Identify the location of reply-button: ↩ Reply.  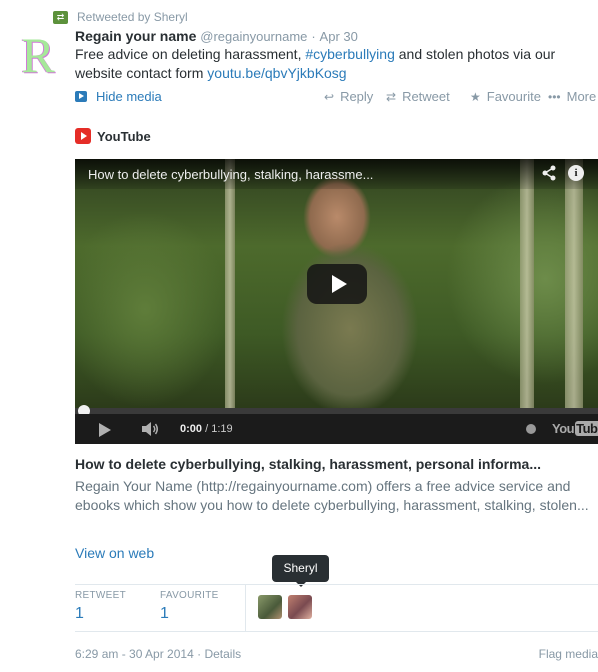
(348, 96).